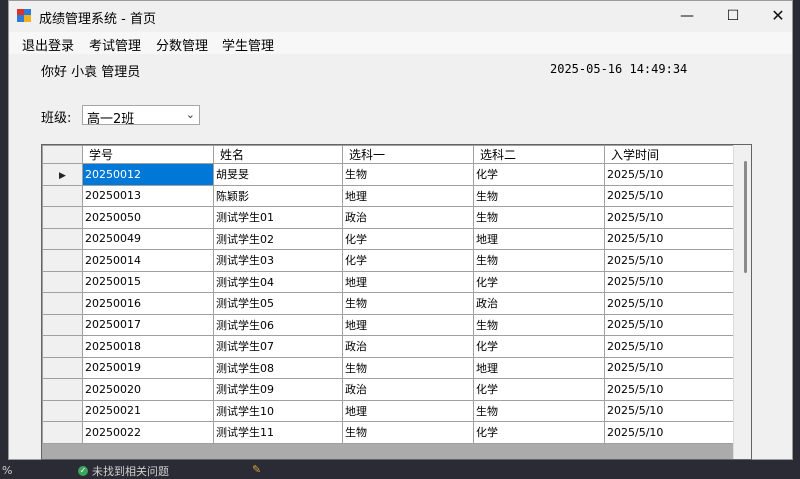 The height and width of the screenshot is (479, 800). What do you see at coordinates (733, 16) in the screenshot?
I see `maximize-button: ☐` at bounding box center [733, 16].